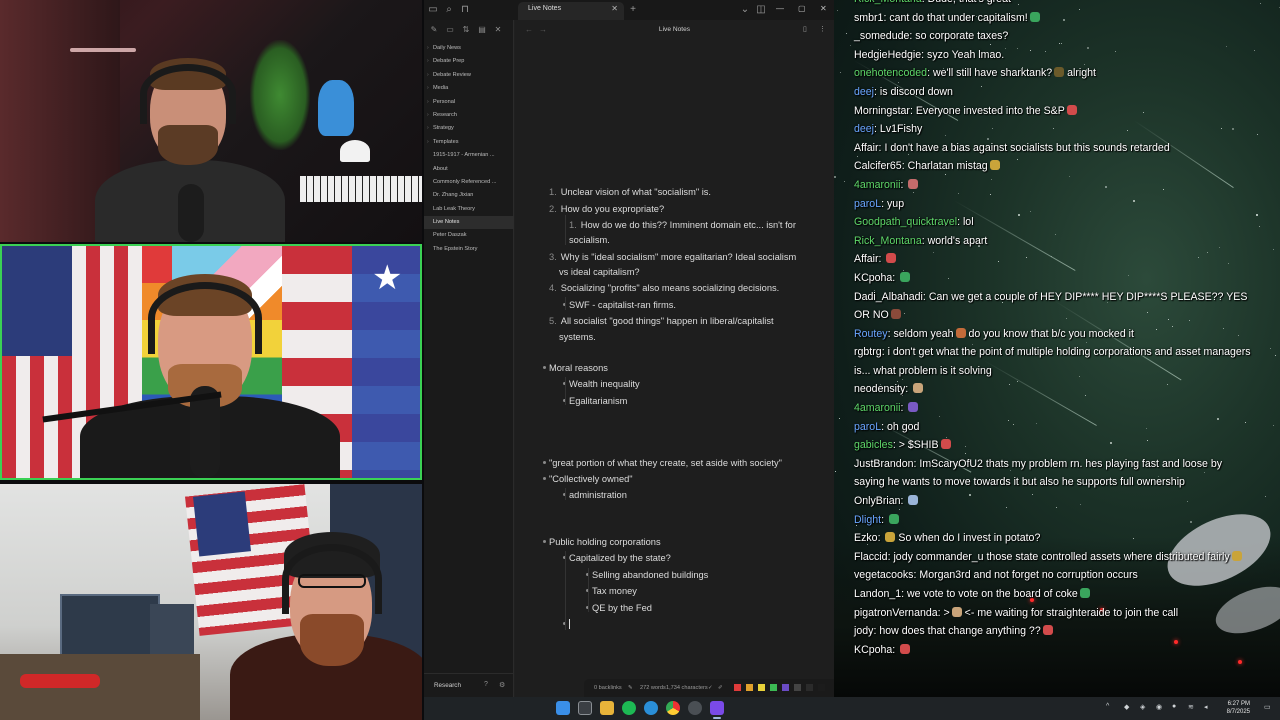  I want to click on new-note-icon: ✎, so click(434, 30).